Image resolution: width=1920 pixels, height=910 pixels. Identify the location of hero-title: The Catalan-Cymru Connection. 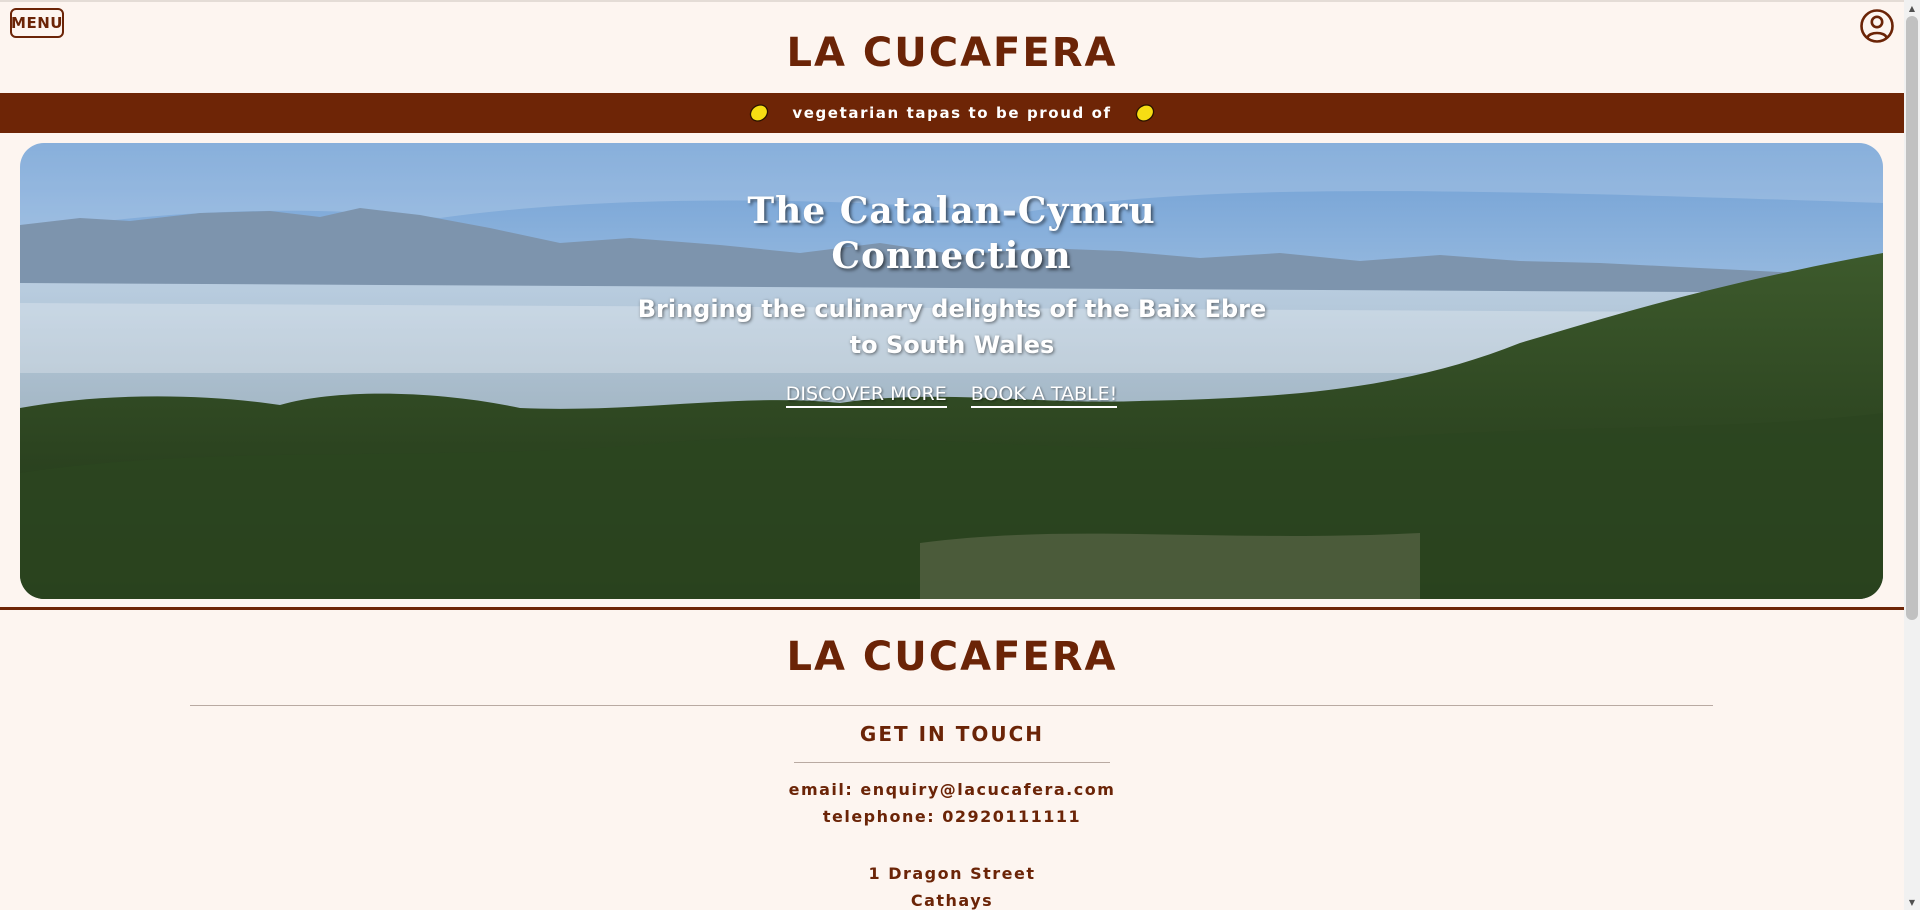
(951, 234).